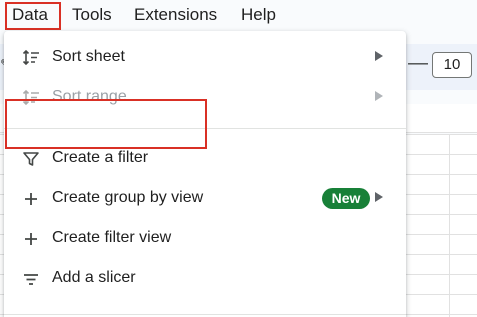 The image size is (477, 317). What do you see at coordinates (418, 63) in the screenshot?
I see `decrease-font-size-button: —` at bounding box center [418, 63].